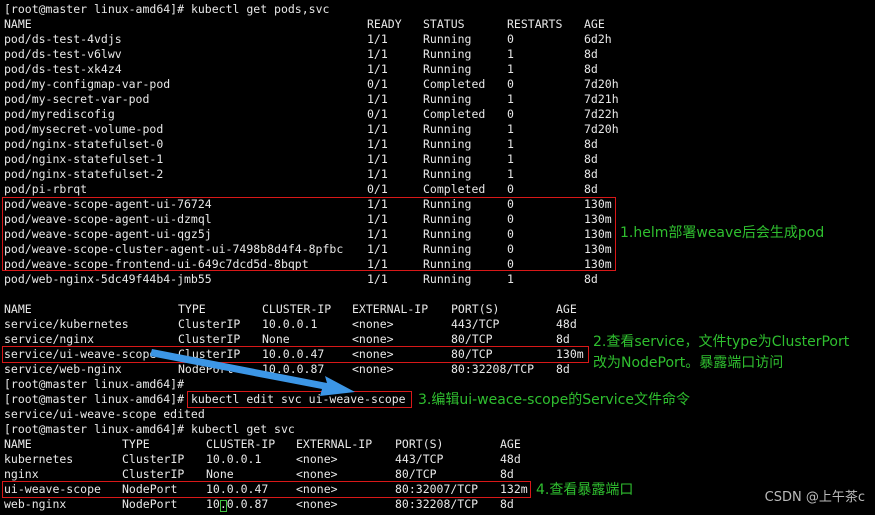 The height and width of the screenshot is (515, 875). I want to click on terminal-cursor, so click(223, 506).